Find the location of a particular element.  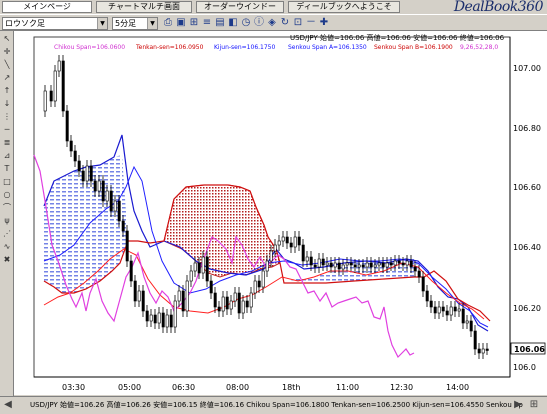

grid-icon: ⊞ is located at coordinates (194, 23).